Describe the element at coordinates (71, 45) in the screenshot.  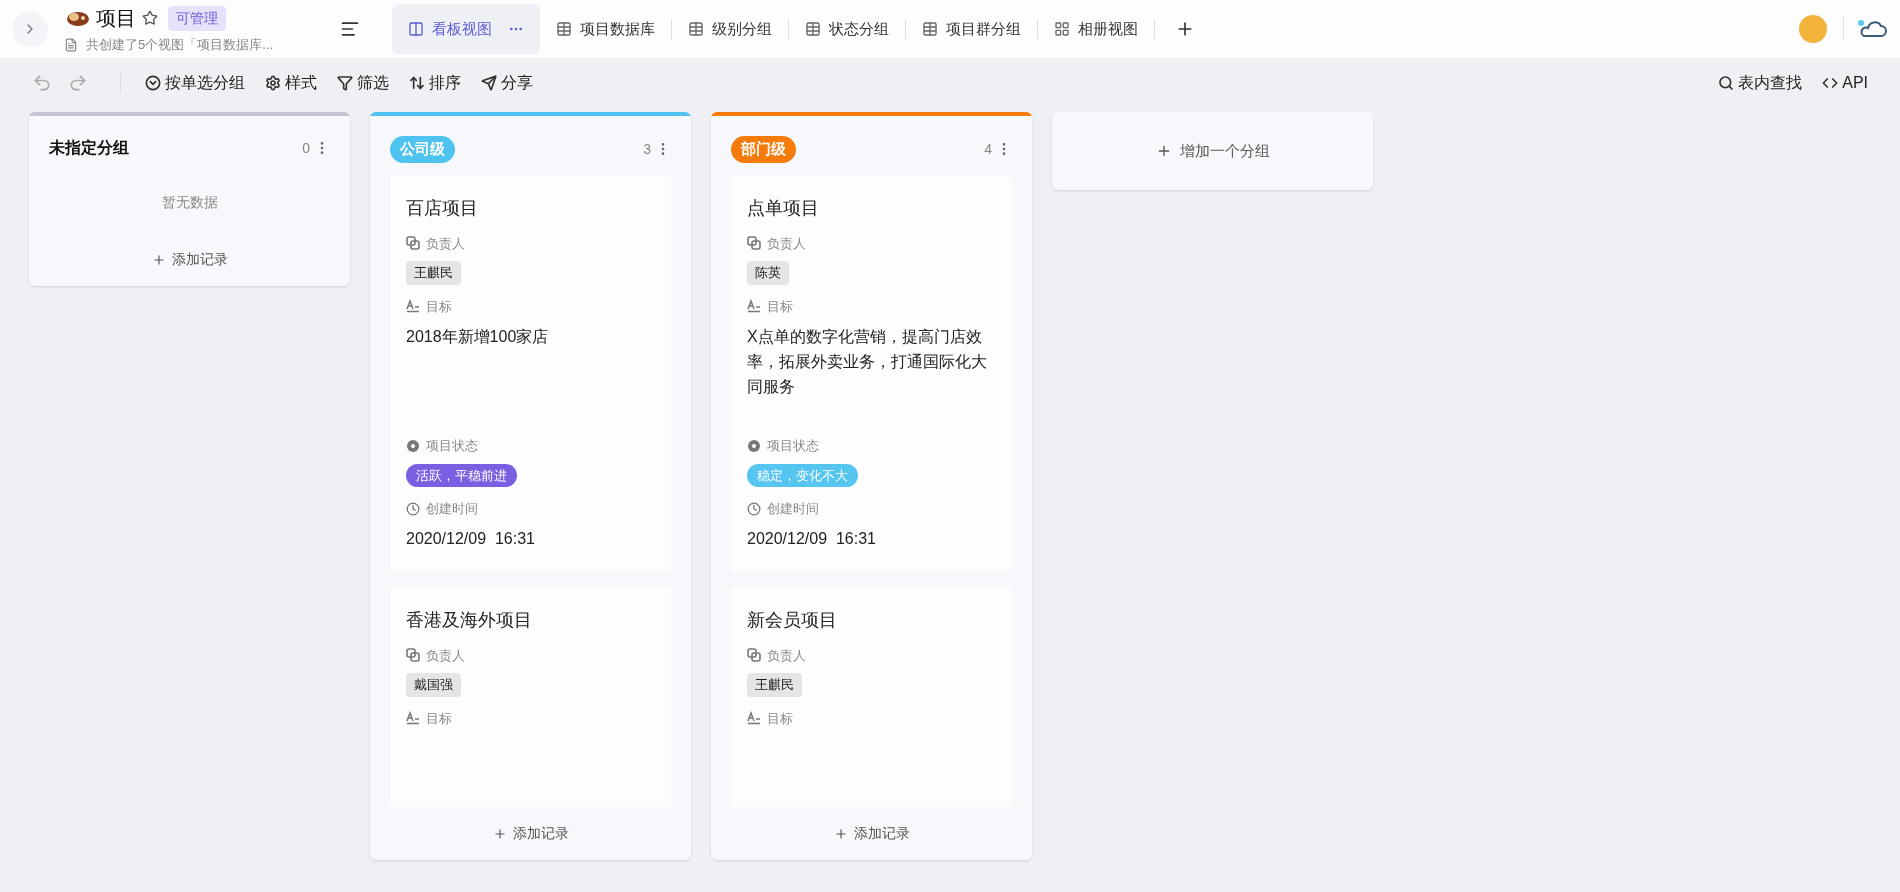
I see `document-icon` at that location.